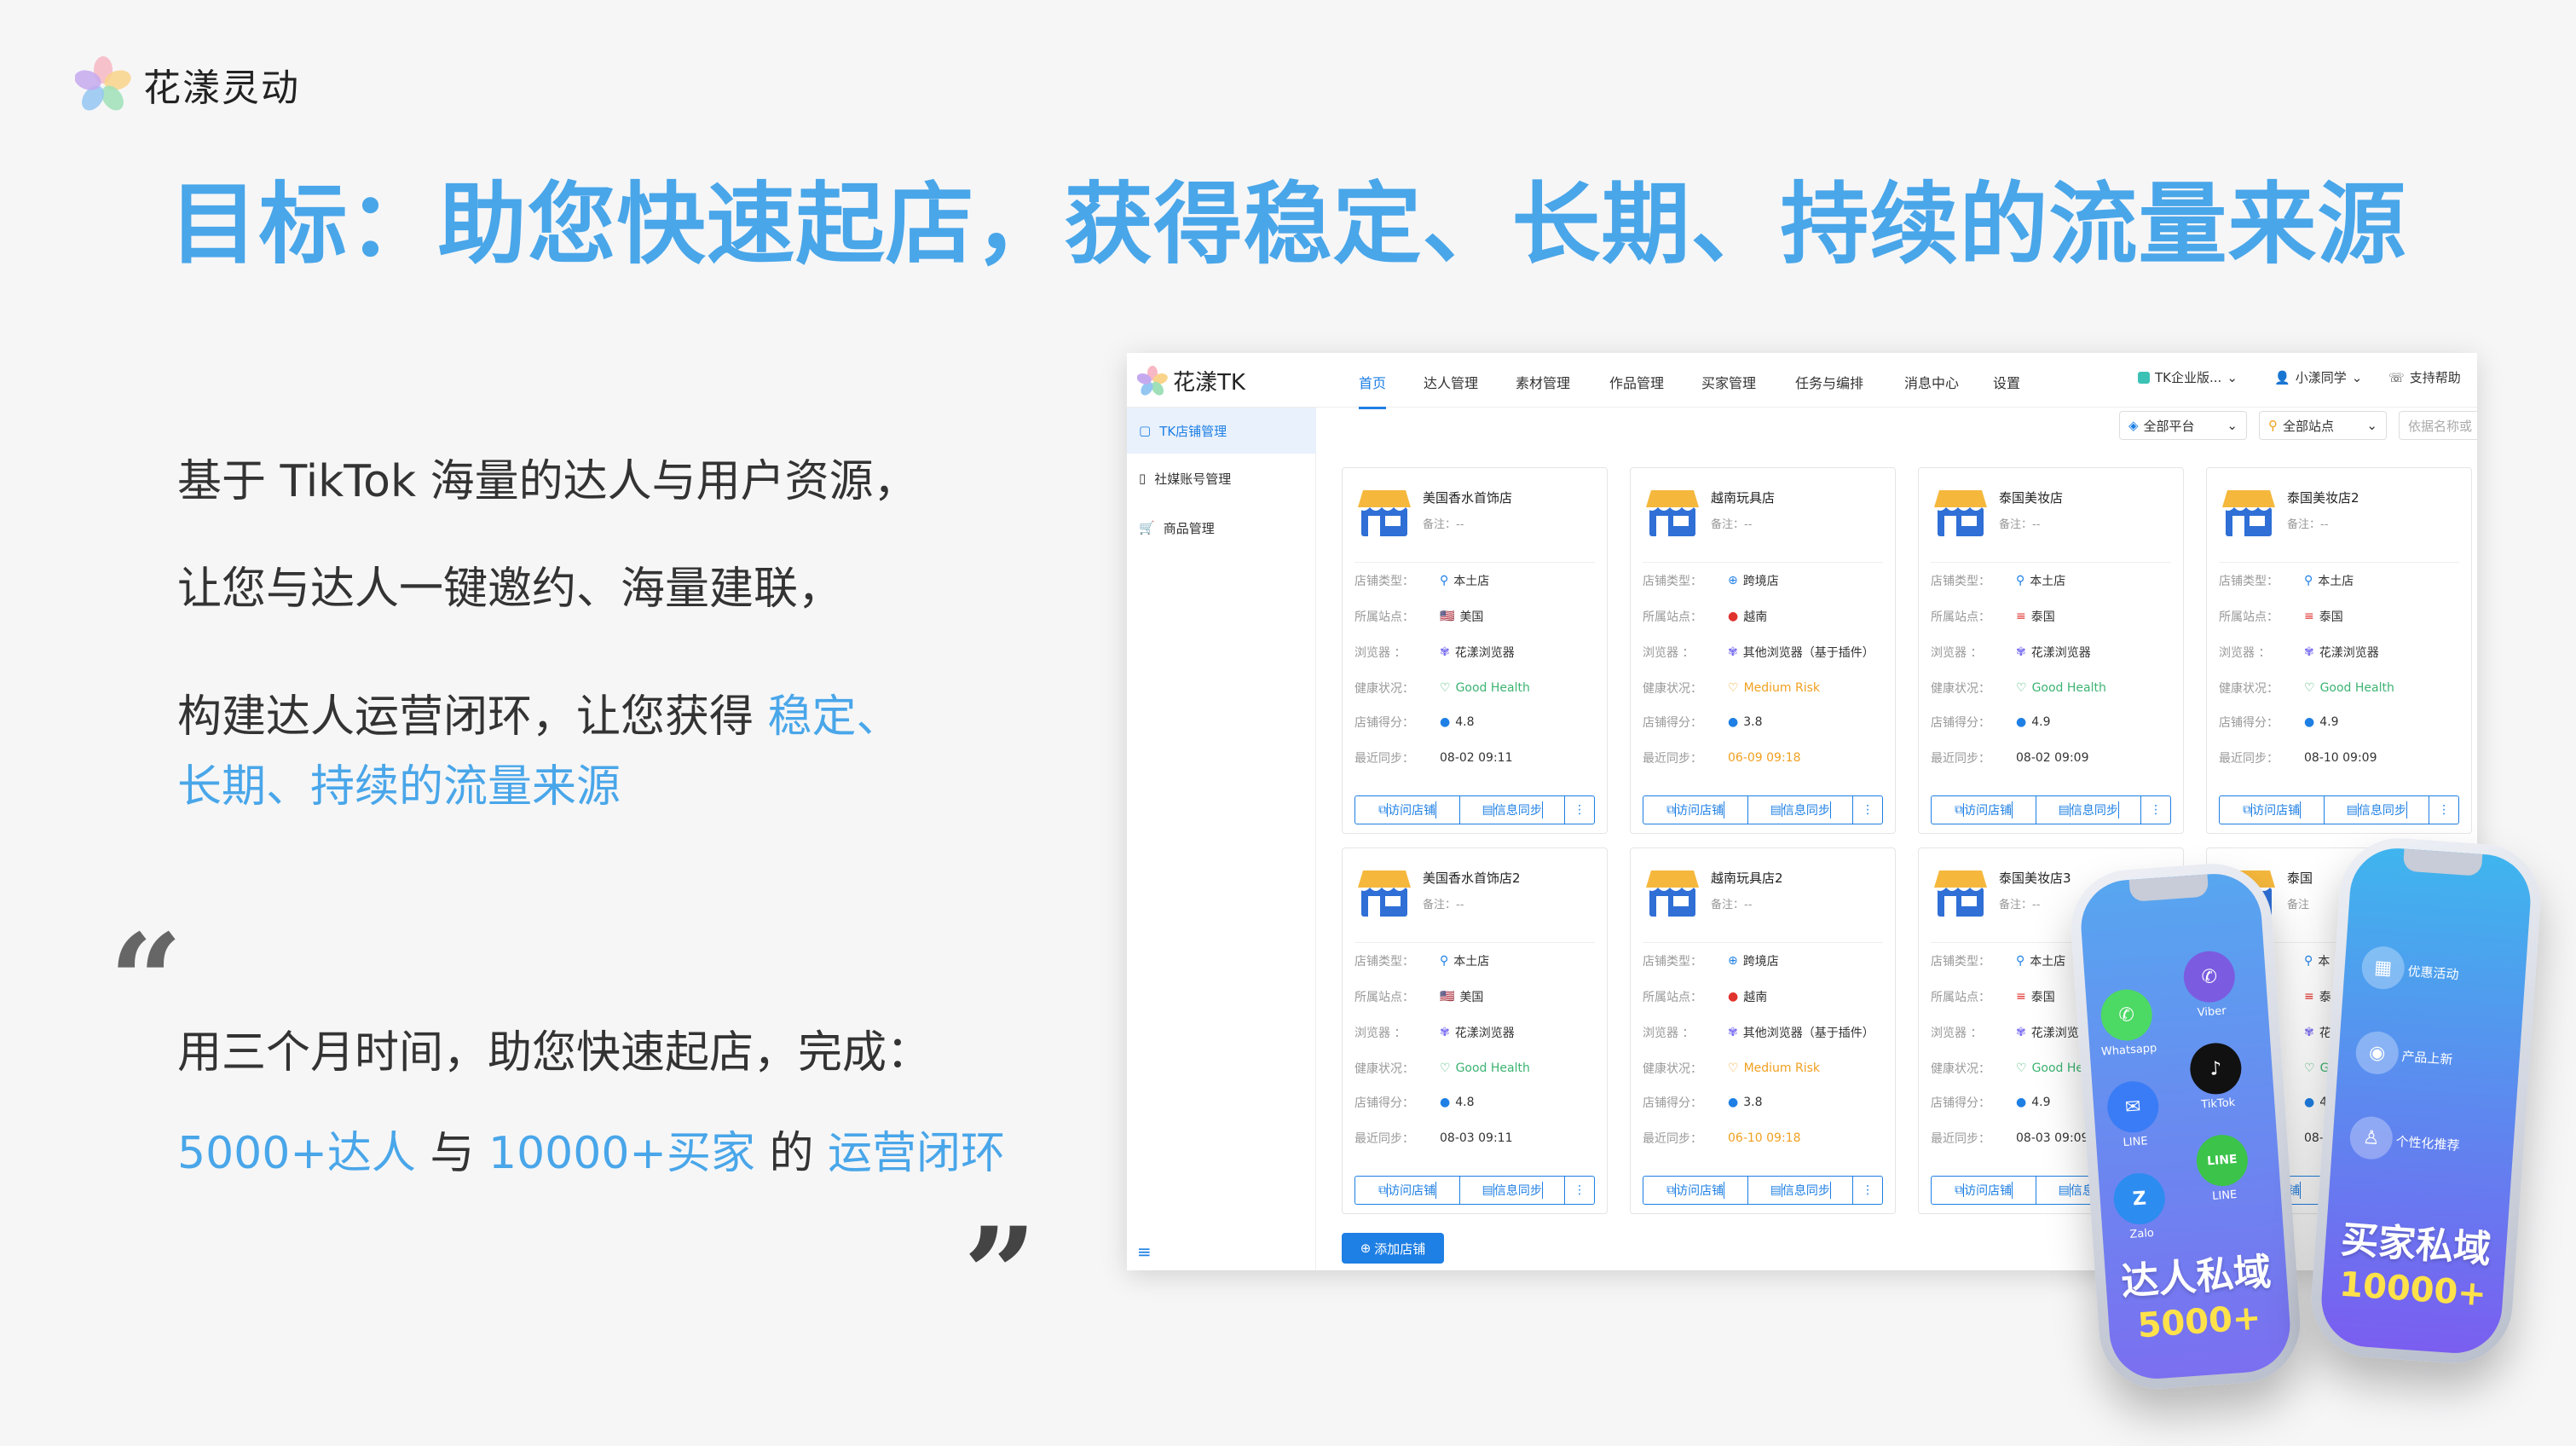 The height and width of the screenshot is (1446, 2576). What do you see at coordinates (1380, 653) in the screenshot?
I see `store-row-label: 浏览器 ：` at bounding box center [1380, 653].